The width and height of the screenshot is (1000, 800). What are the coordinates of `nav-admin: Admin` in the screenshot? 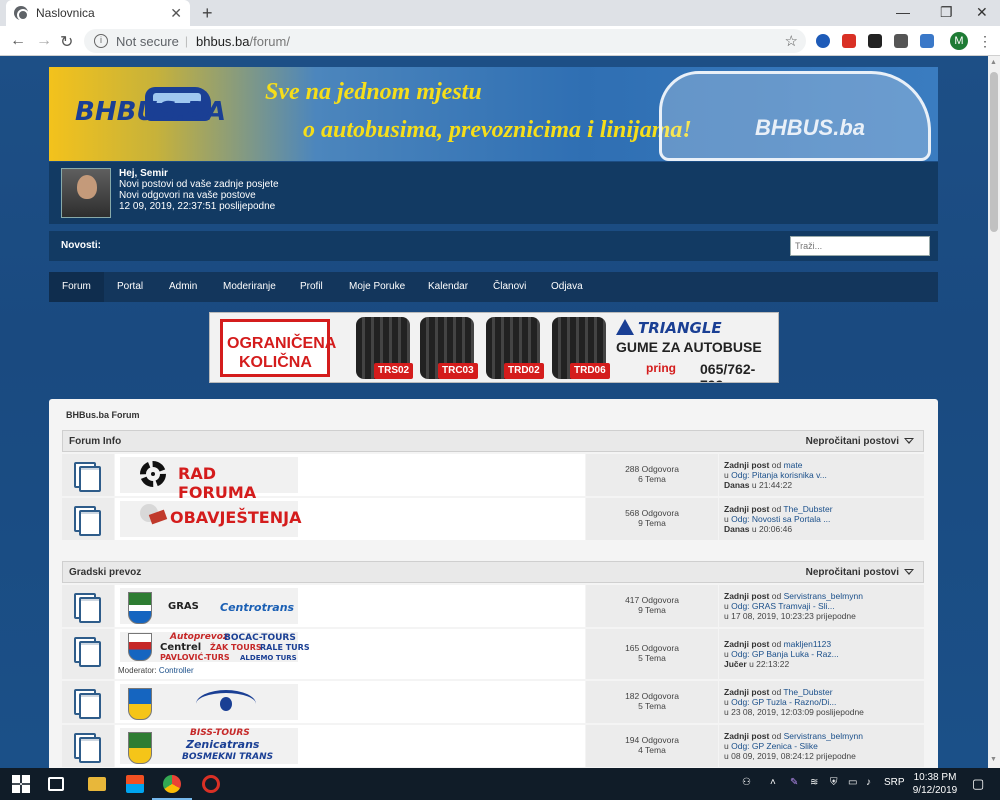 It's located at (183, 287).